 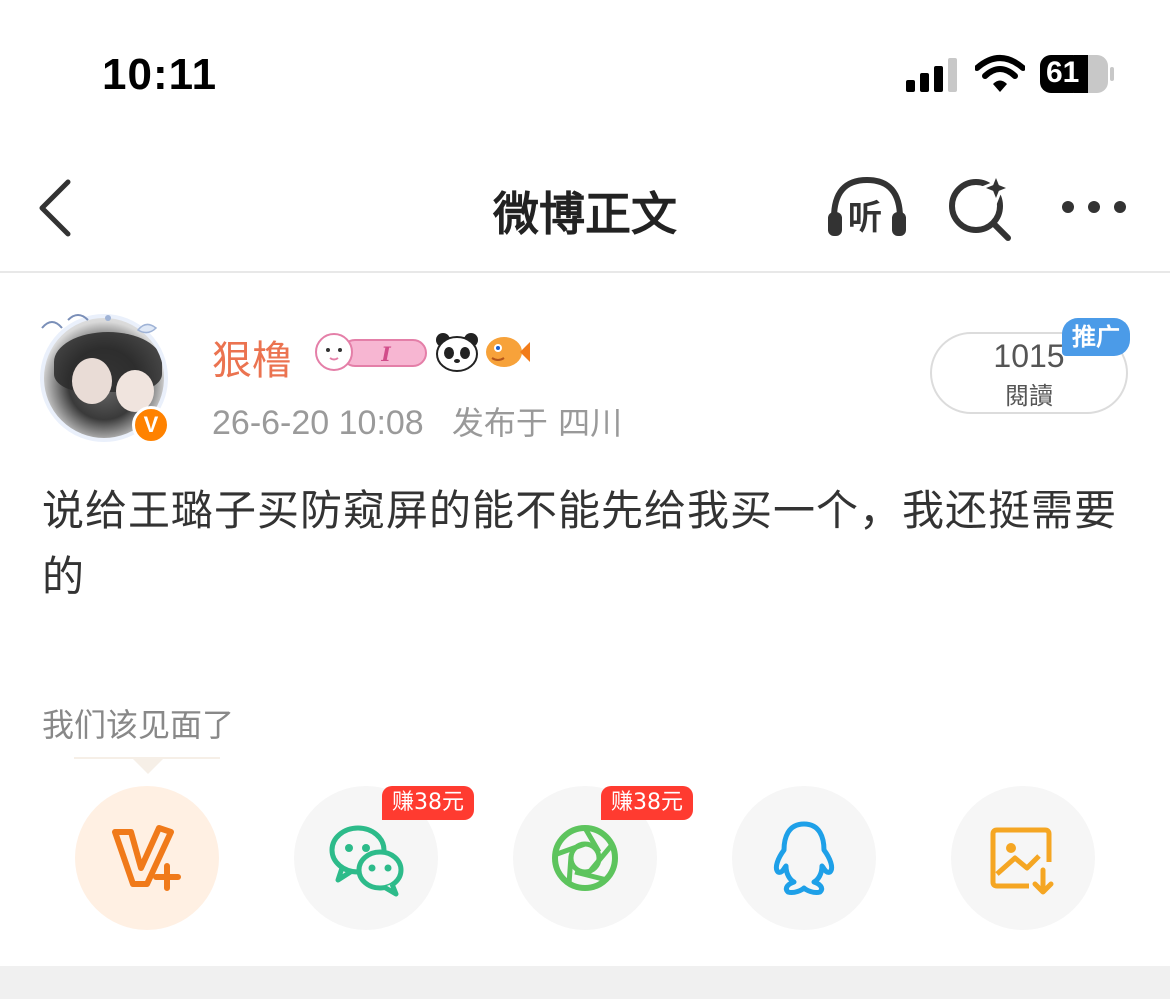 I want to click on svg-text: I, so click(x=385, y=354).